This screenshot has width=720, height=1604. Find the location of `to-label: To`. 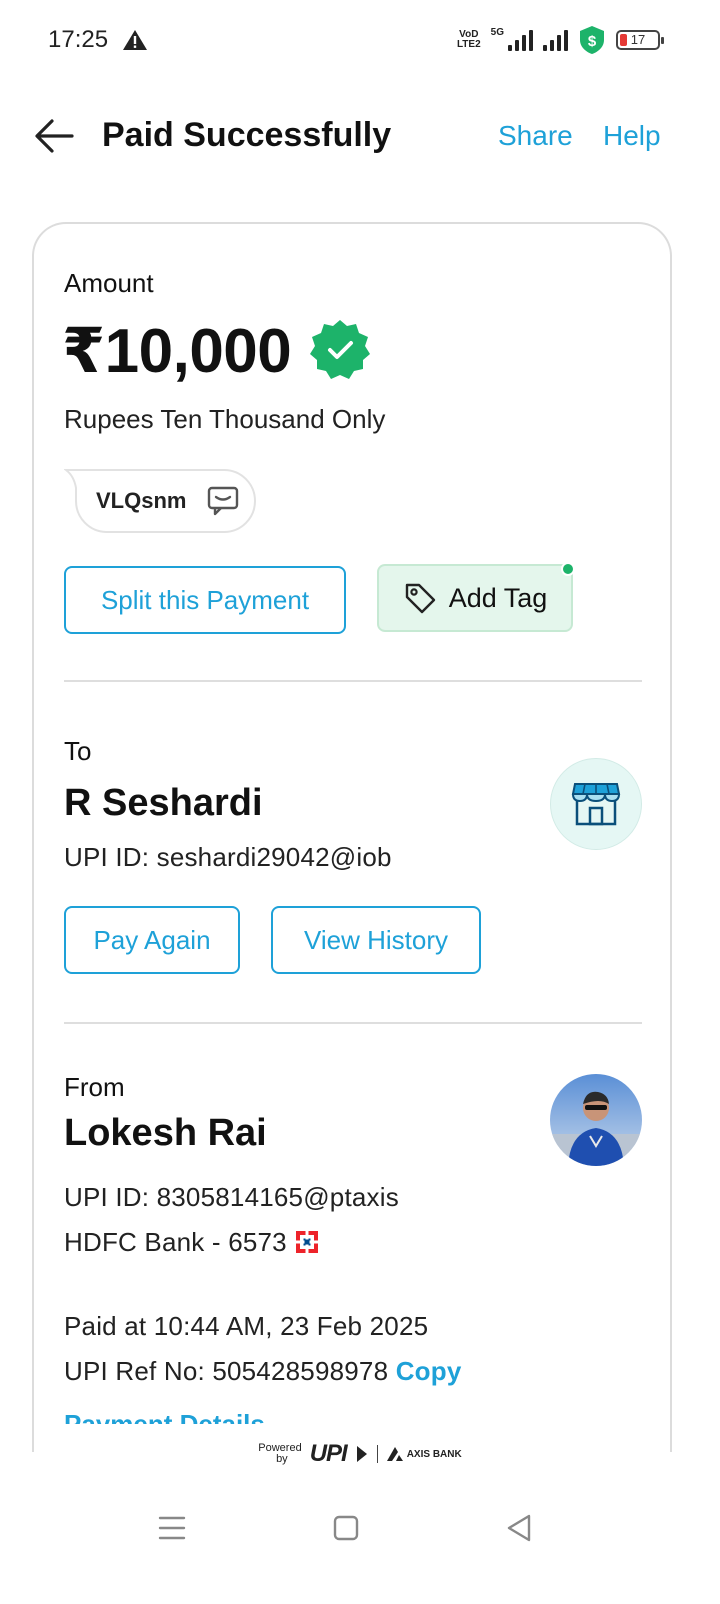

to-label: To is located at coordinates (78, 751).